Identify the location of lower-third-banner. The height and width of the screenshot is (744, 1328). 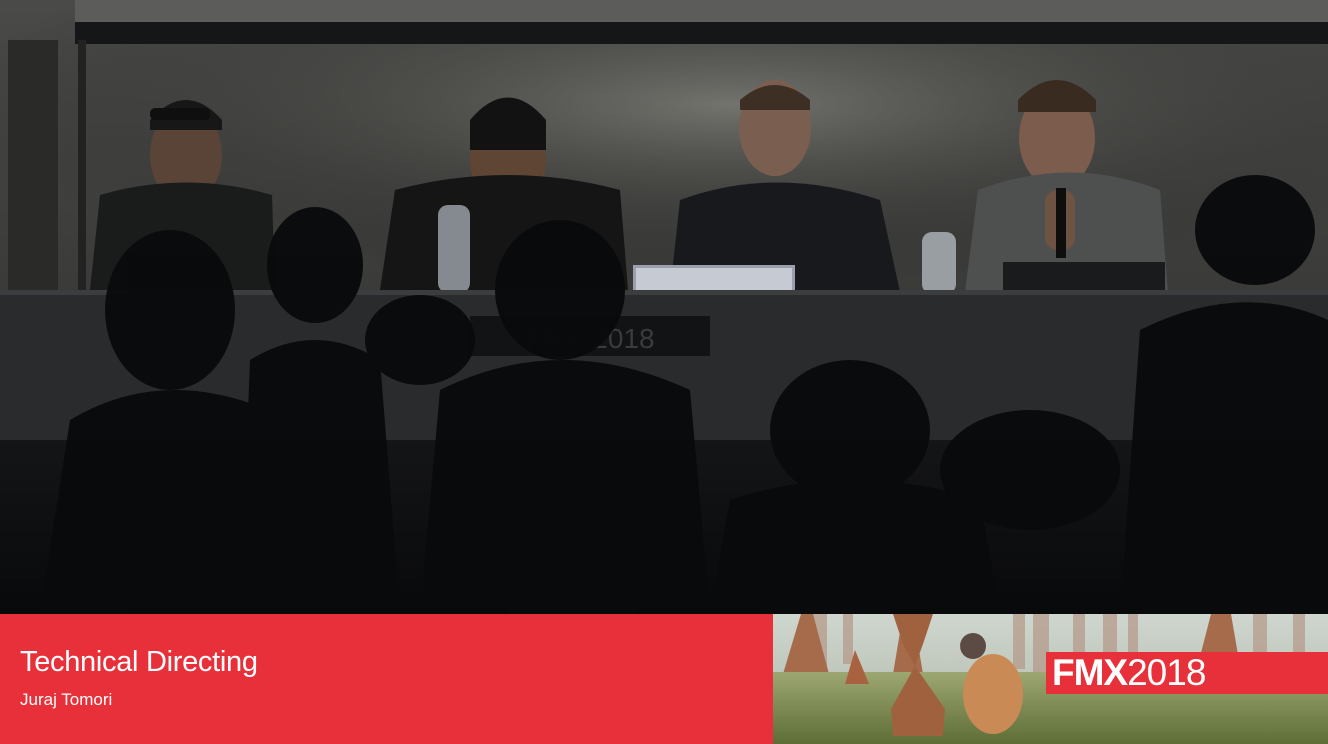
(386, 679).